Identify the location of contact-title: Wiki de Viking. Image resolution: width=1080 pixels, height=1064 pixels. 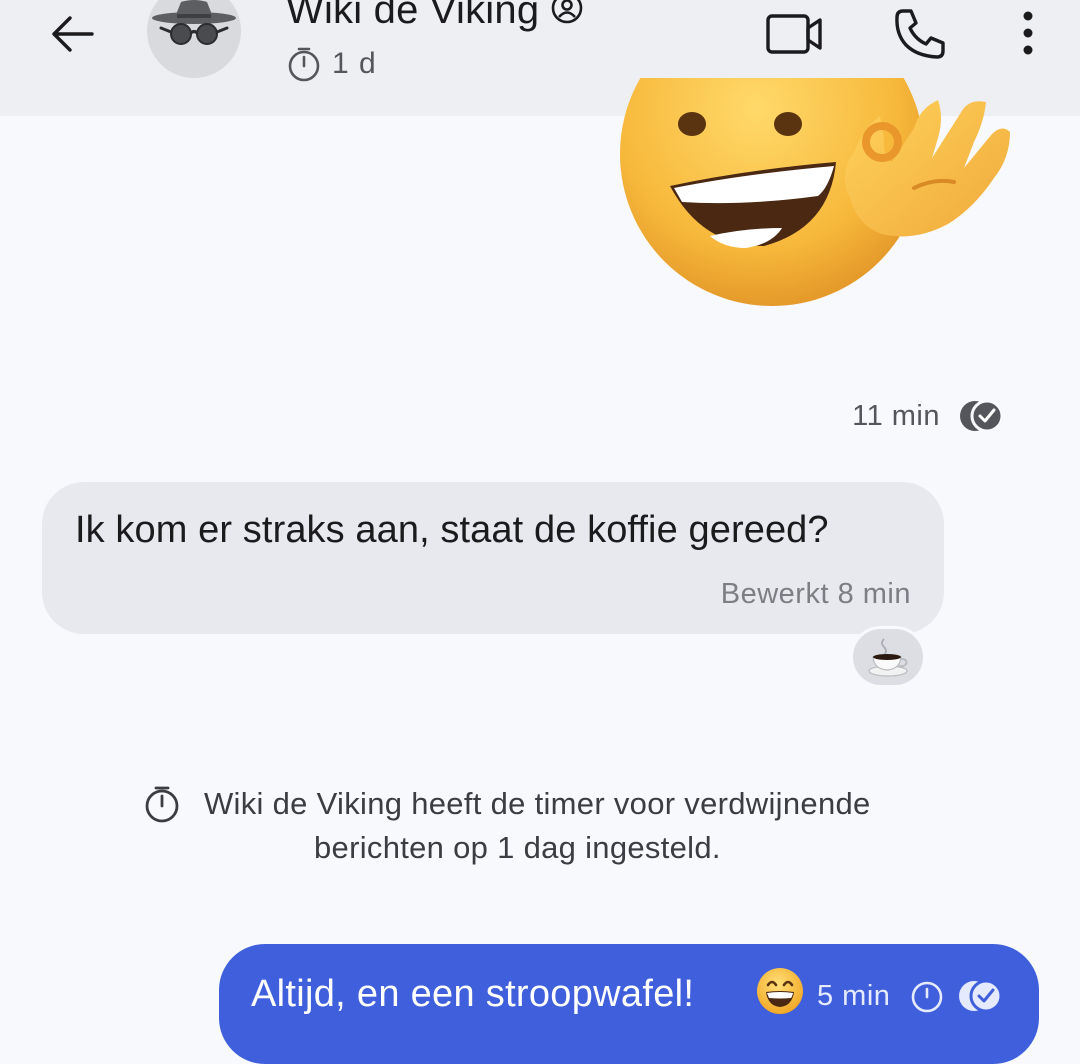
(435, 17).